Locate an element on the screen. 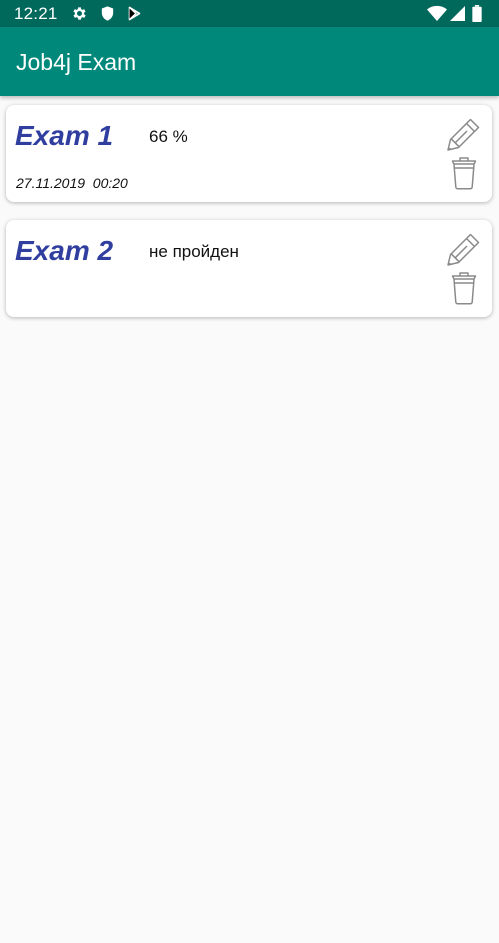 The image size is (499, 943). exam-name: Exam 2 is located at coordinates (64, 250).